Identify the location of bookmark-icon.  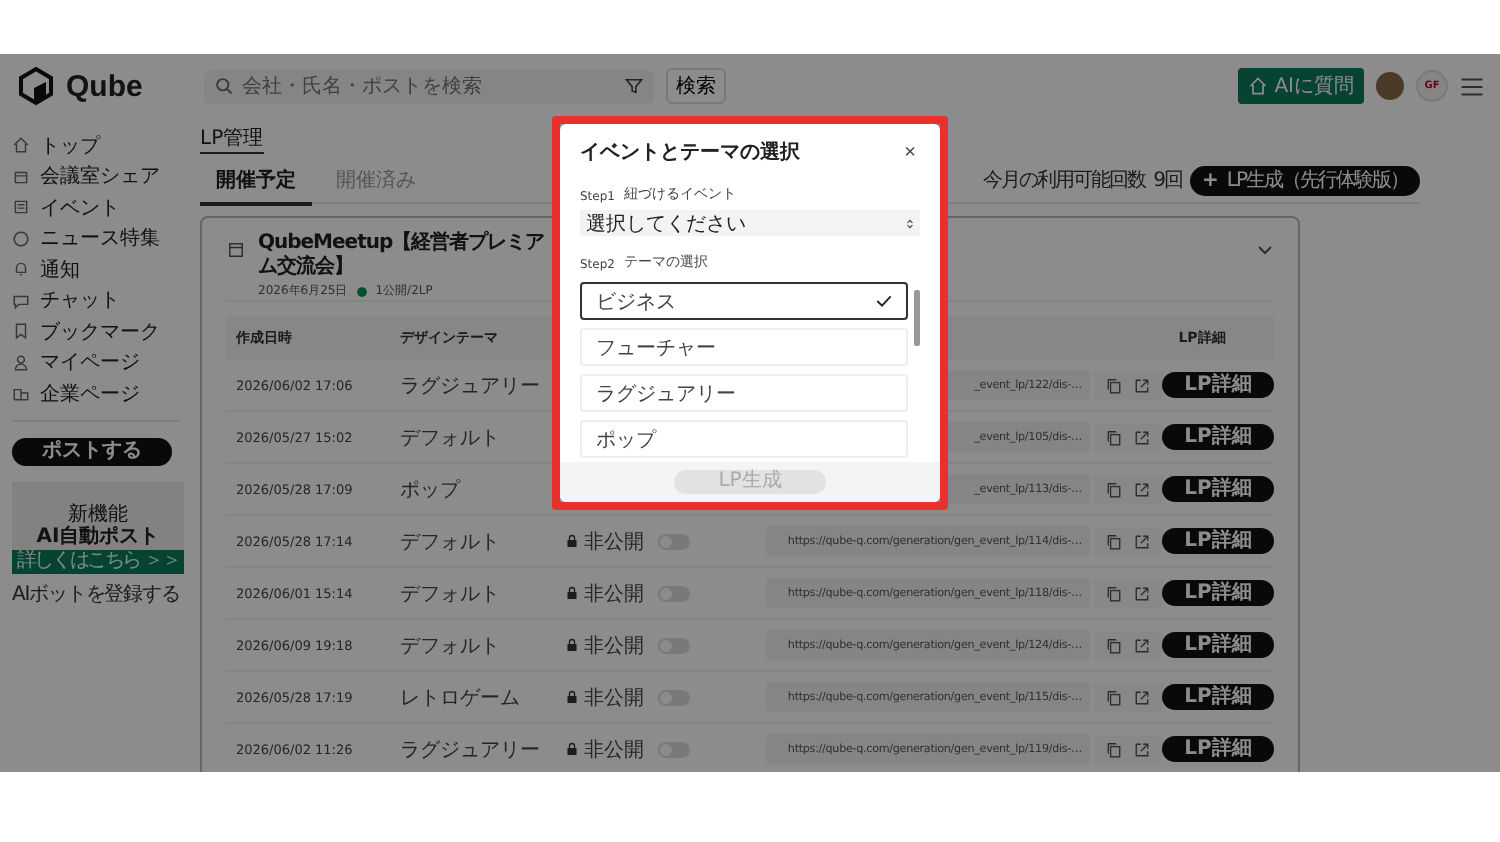
(21, 331).